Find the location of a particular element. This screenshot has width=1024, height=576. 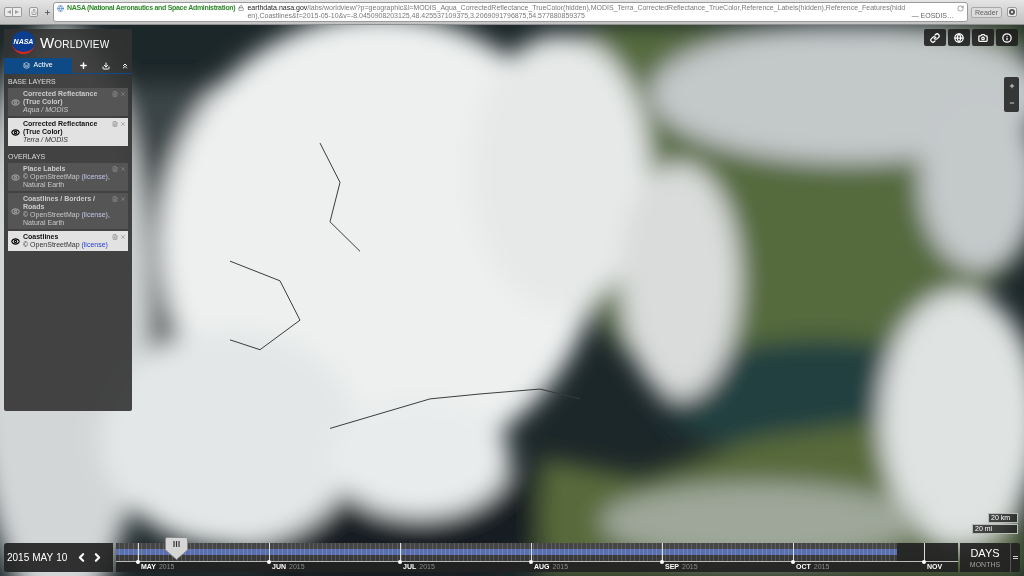

link-icon is located at coordinates (935, 37).